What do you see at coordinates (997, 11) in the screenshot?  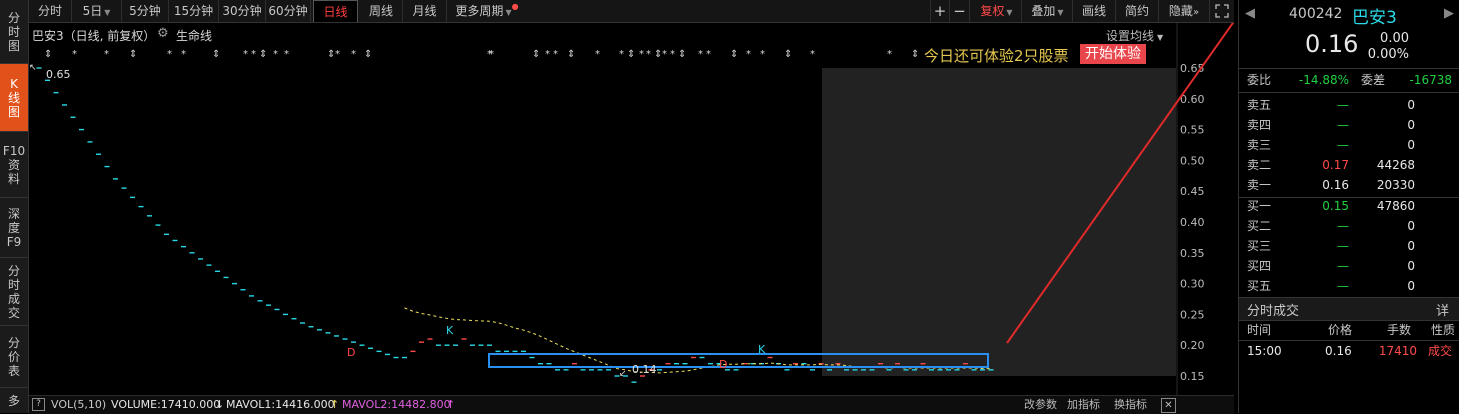 I see `adjust-price-button: 复权 ▼` at bounding box center [997, 11].